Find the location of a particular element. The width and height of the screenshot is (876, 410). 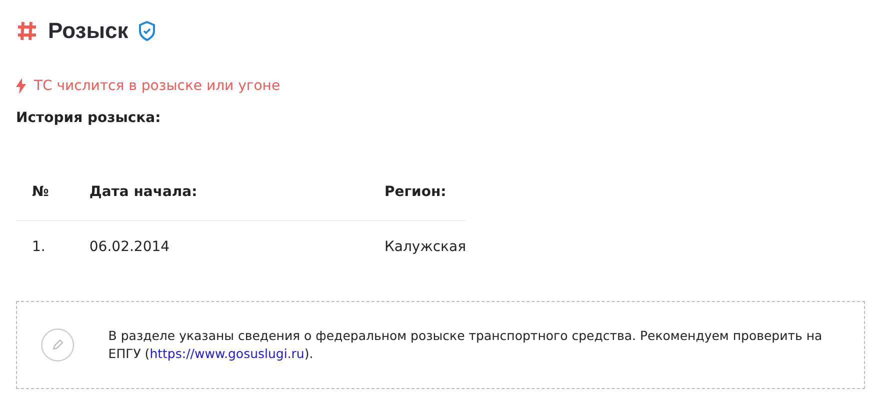

note-text: В разделе указаны сведения о федеральном розыске транспортного средства. Рекомендуем проверить на ЕПГУ (https://www.gosuslugi.ru). is located at coordinates (466, 345).